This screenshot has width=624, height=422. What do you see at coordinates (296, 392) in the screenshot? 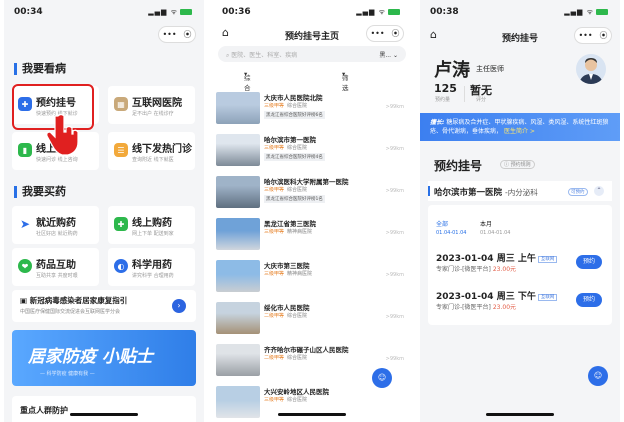
I see `hospital-name: 大兴安岭地区人民医院` at bounding box center [296, 392].